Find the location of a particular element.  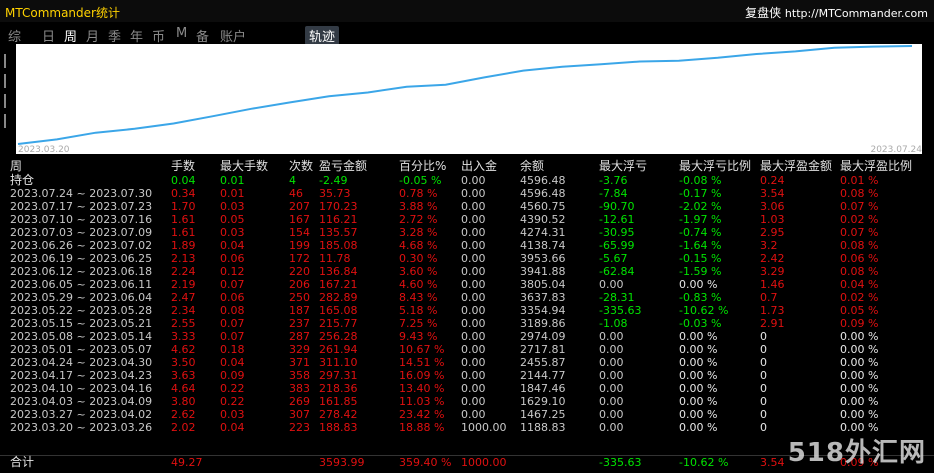

tab-0: 综 is located at coordinates (14, 35).